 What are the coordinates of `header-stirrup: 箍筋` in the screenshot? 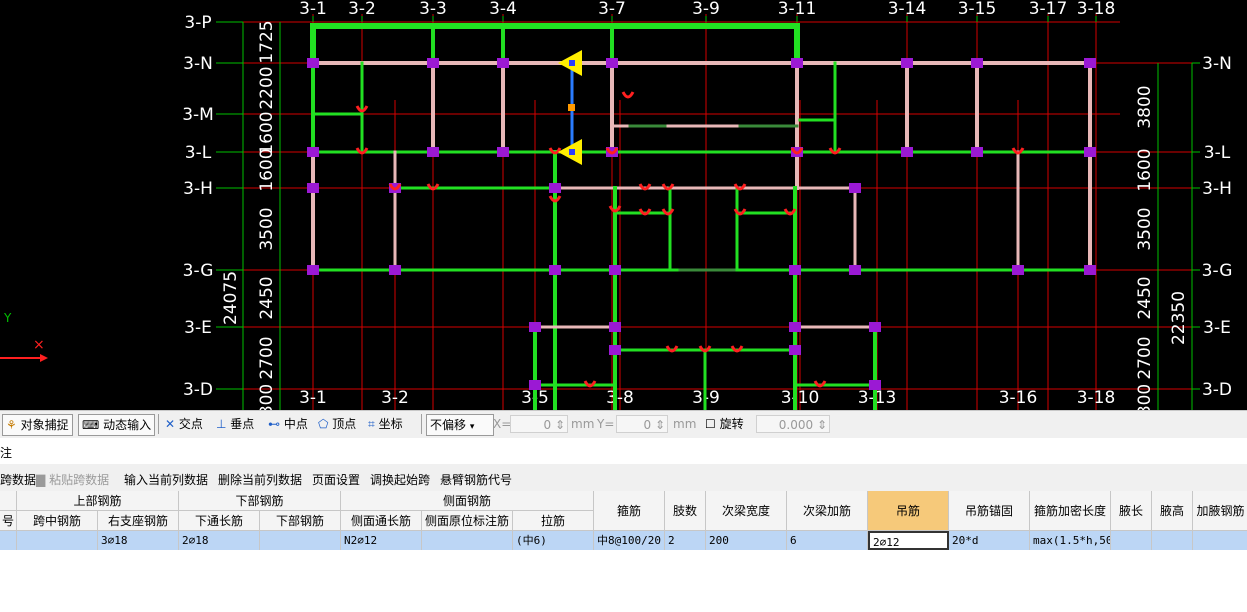 It's located at (629, 511).